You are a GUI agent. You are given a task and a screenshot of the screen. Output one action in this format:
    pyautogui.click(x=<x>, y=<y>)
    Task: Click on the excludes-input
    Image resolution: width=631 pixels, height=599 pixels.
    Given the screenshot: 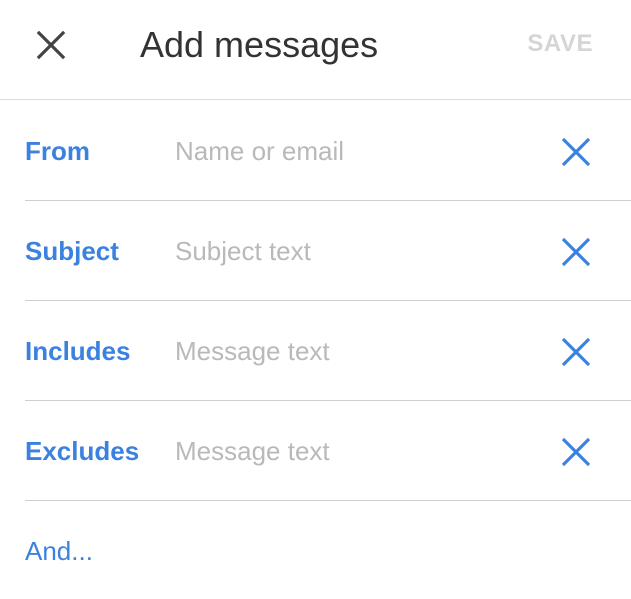 What is the action you would take?
    pyautogui.click(x=355, y=451)
    